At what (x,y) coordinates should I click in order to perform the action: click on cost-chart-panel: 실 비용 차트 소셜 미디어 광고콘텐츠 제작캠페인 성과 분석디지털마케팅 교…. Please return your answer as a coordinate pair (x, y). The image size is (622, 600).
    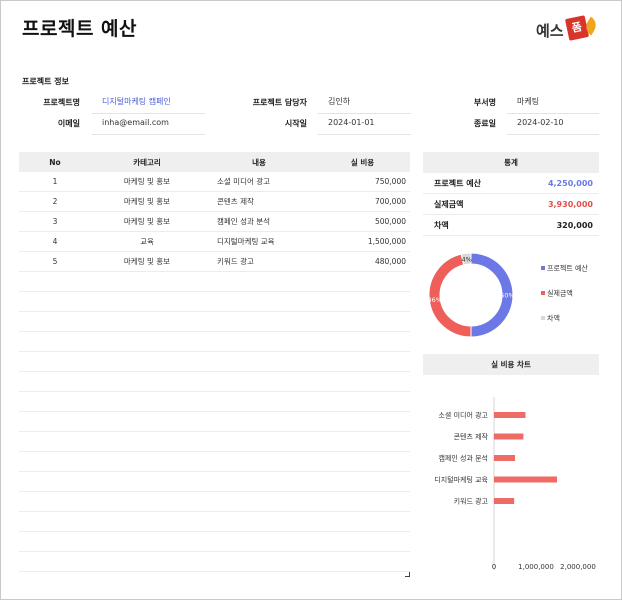
    Looking at the image, I should click on (511, 465).